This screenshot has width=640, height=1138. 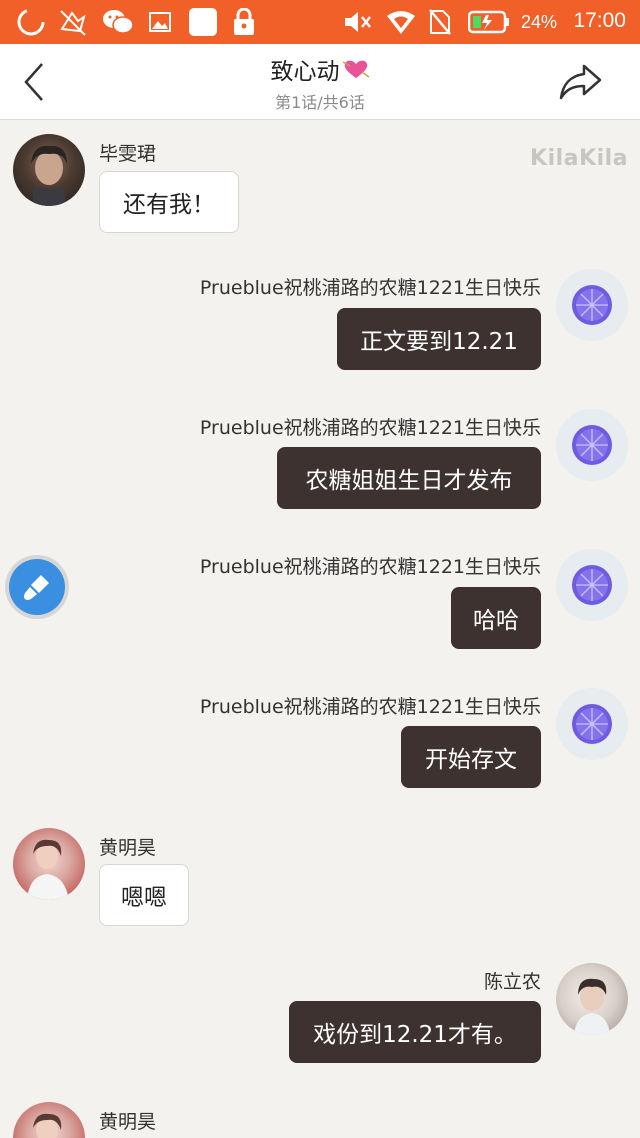 What do you see at coordinates (489, 22) in the screenshot?
I see `battery-icon` at bounding box center [489, 22].